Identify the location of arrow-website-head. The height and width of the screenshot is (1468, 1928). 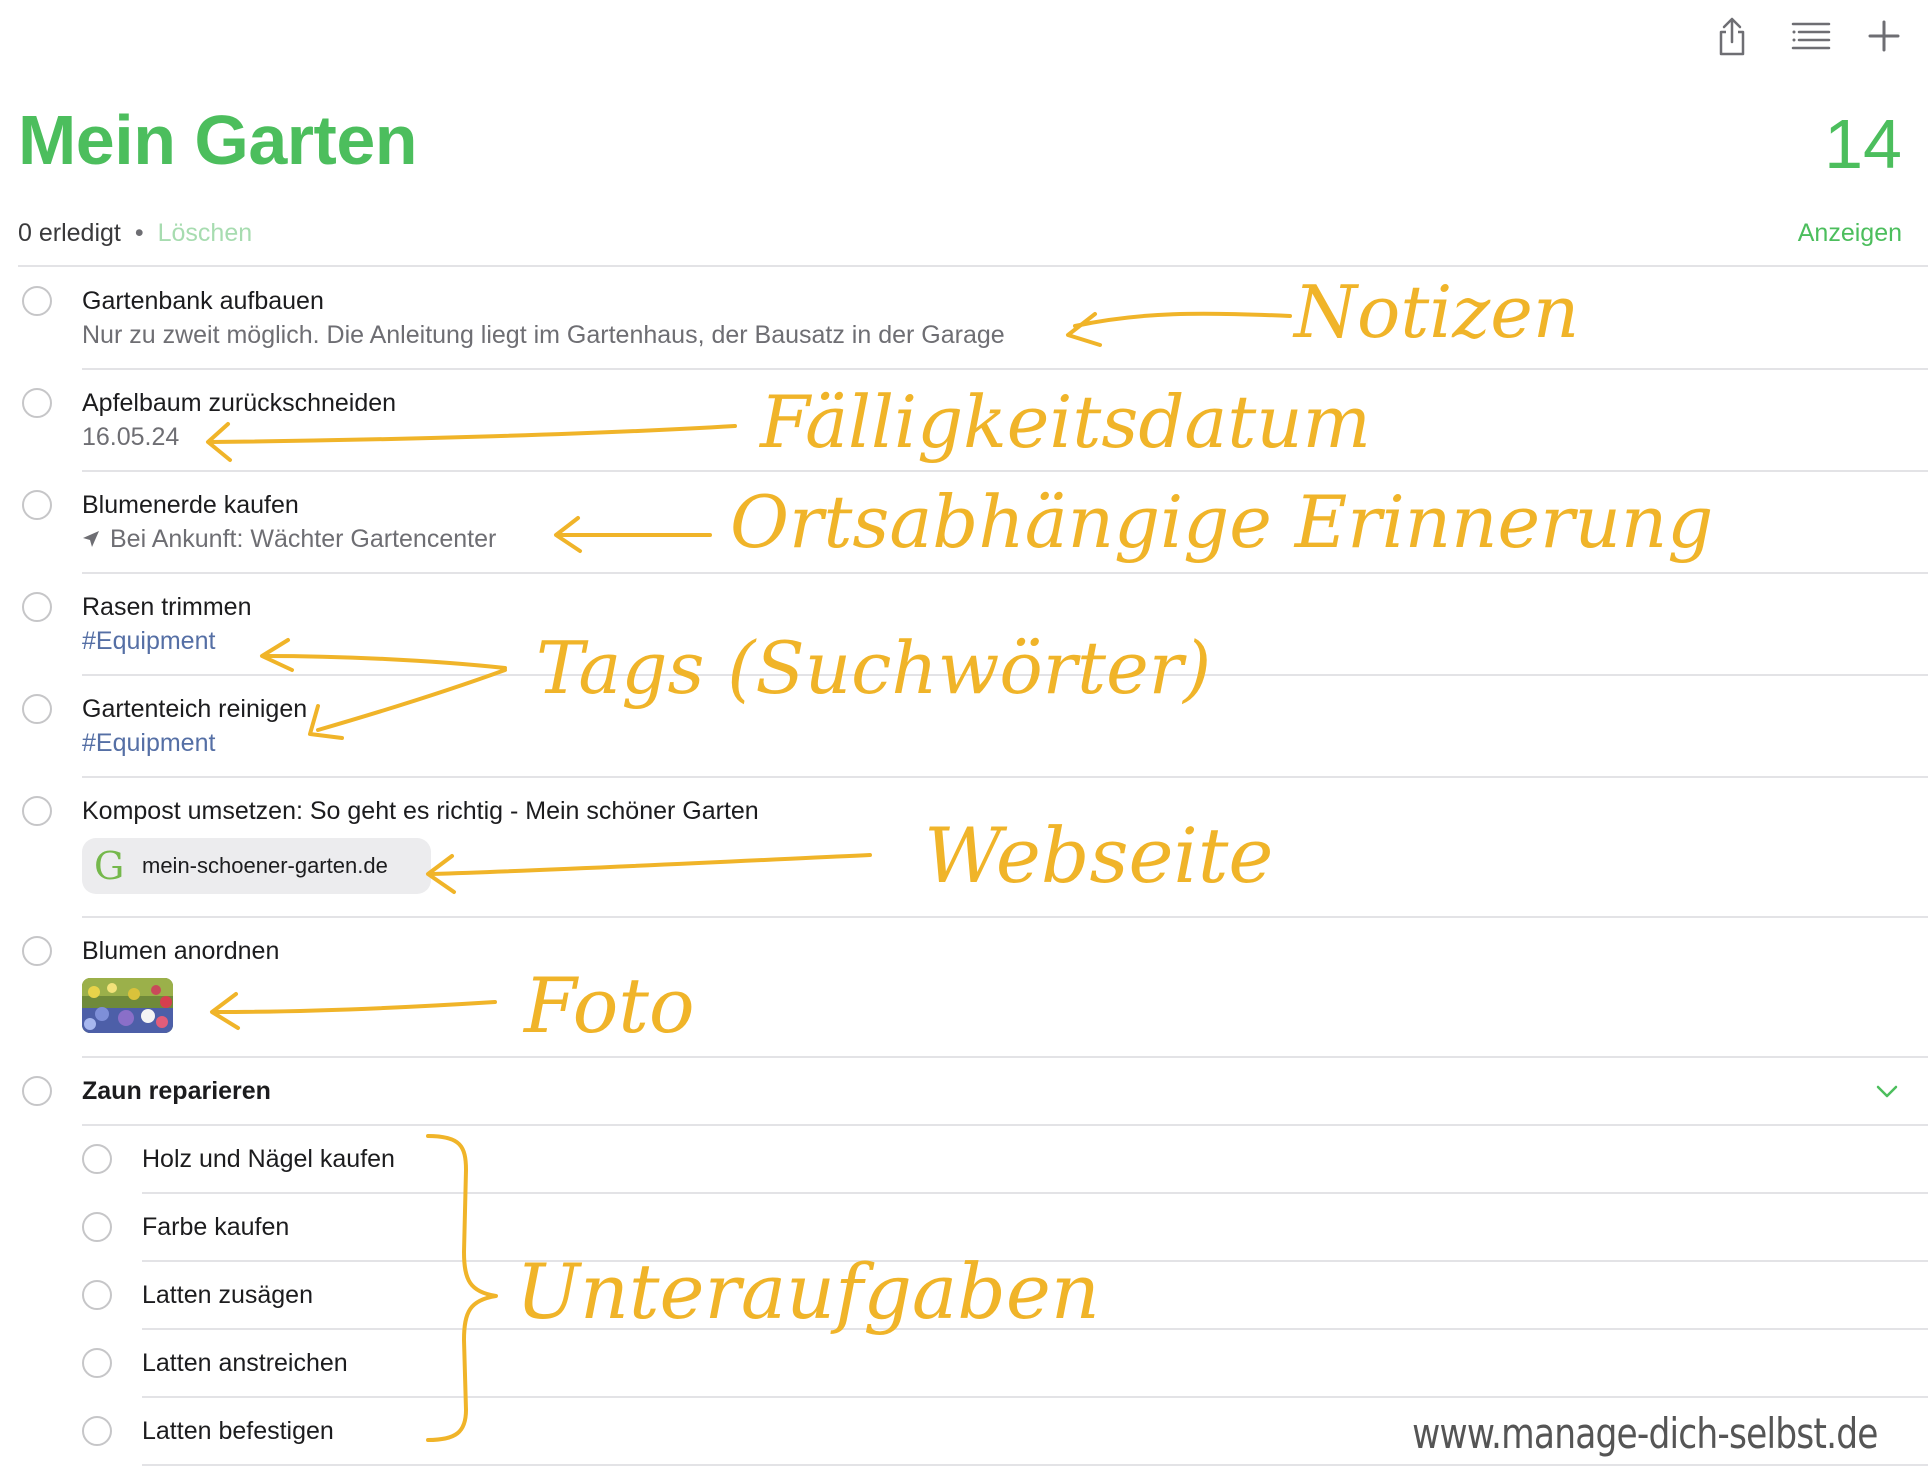
(441, 874).